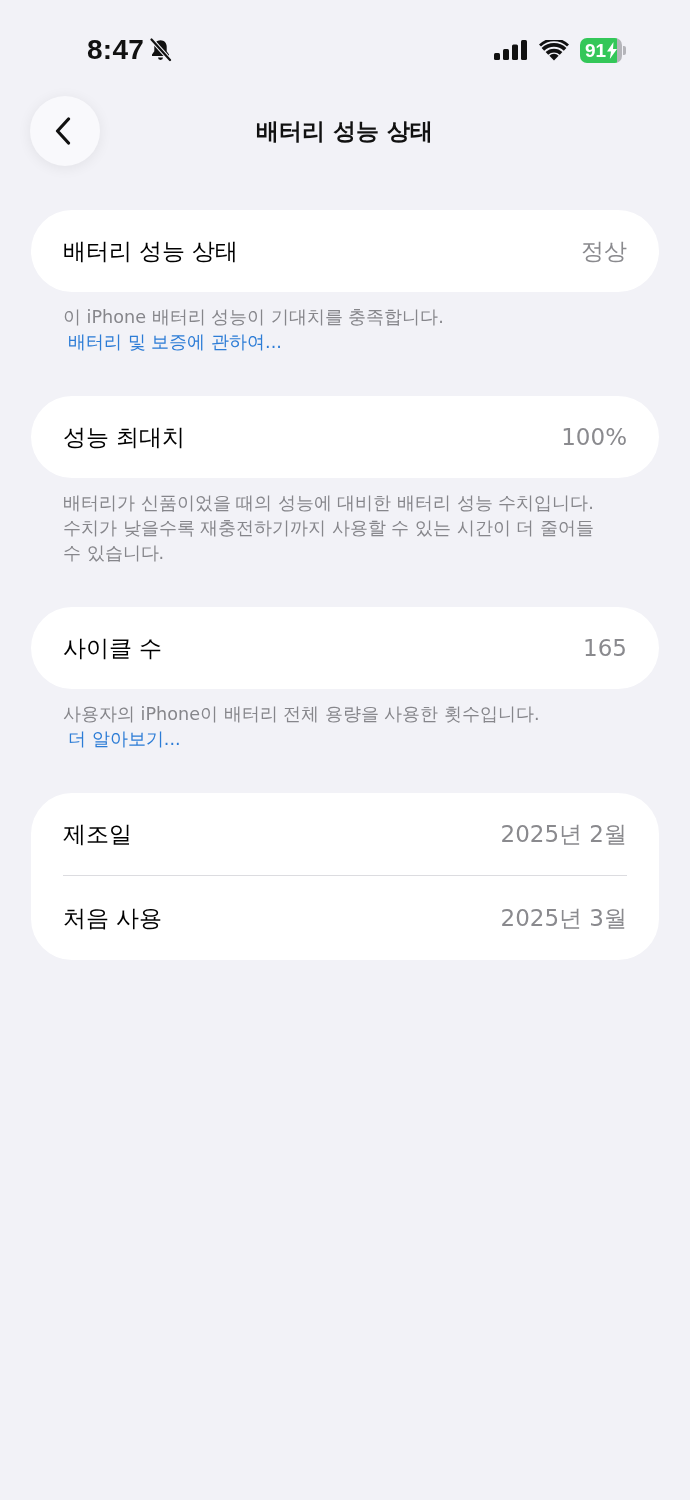 This screenshot has width=690, height=1500. I want to click on bell-slash-icon, so click(161, 50).